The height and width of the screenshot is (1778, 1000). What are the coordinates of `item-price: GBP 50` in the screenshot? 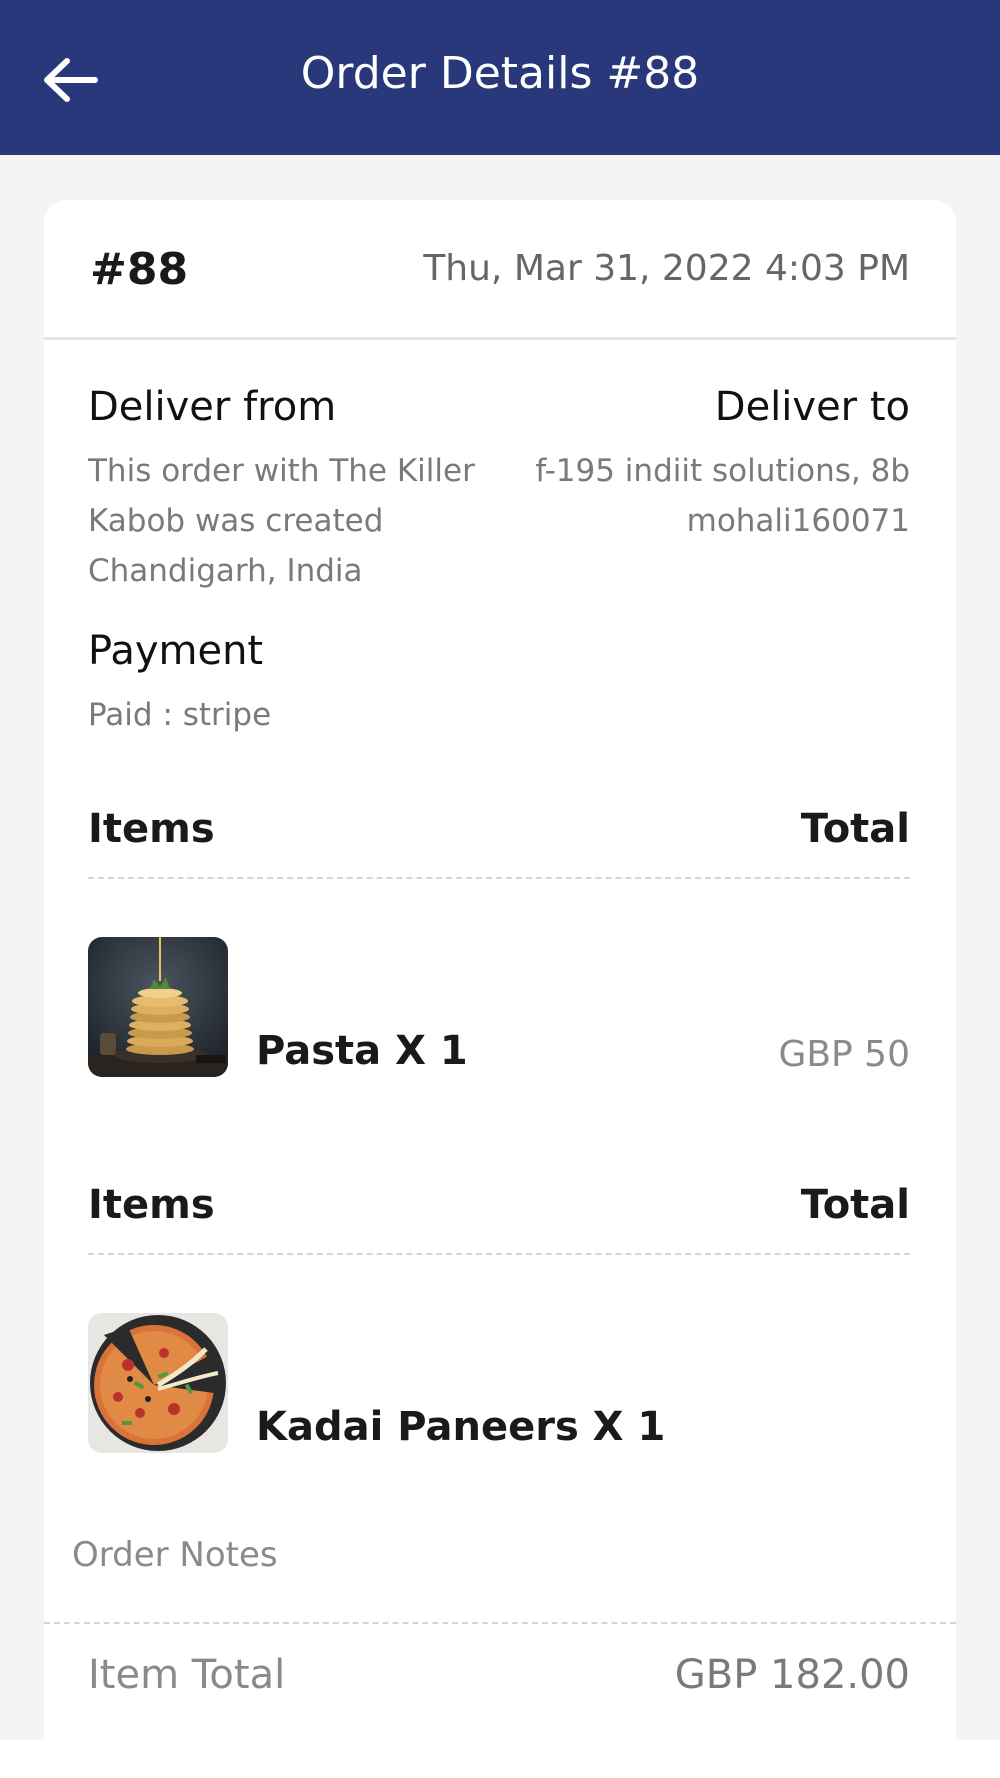 It's located at (844, 1054).